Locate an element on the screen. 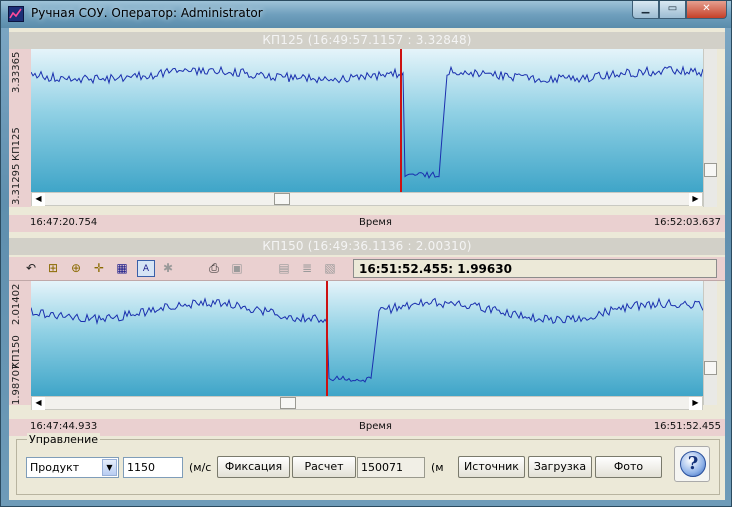 Image resolution: width=732 pixels, height=507 pixels. chart1-hscroll-thumb is located at coordinates (282, 199).